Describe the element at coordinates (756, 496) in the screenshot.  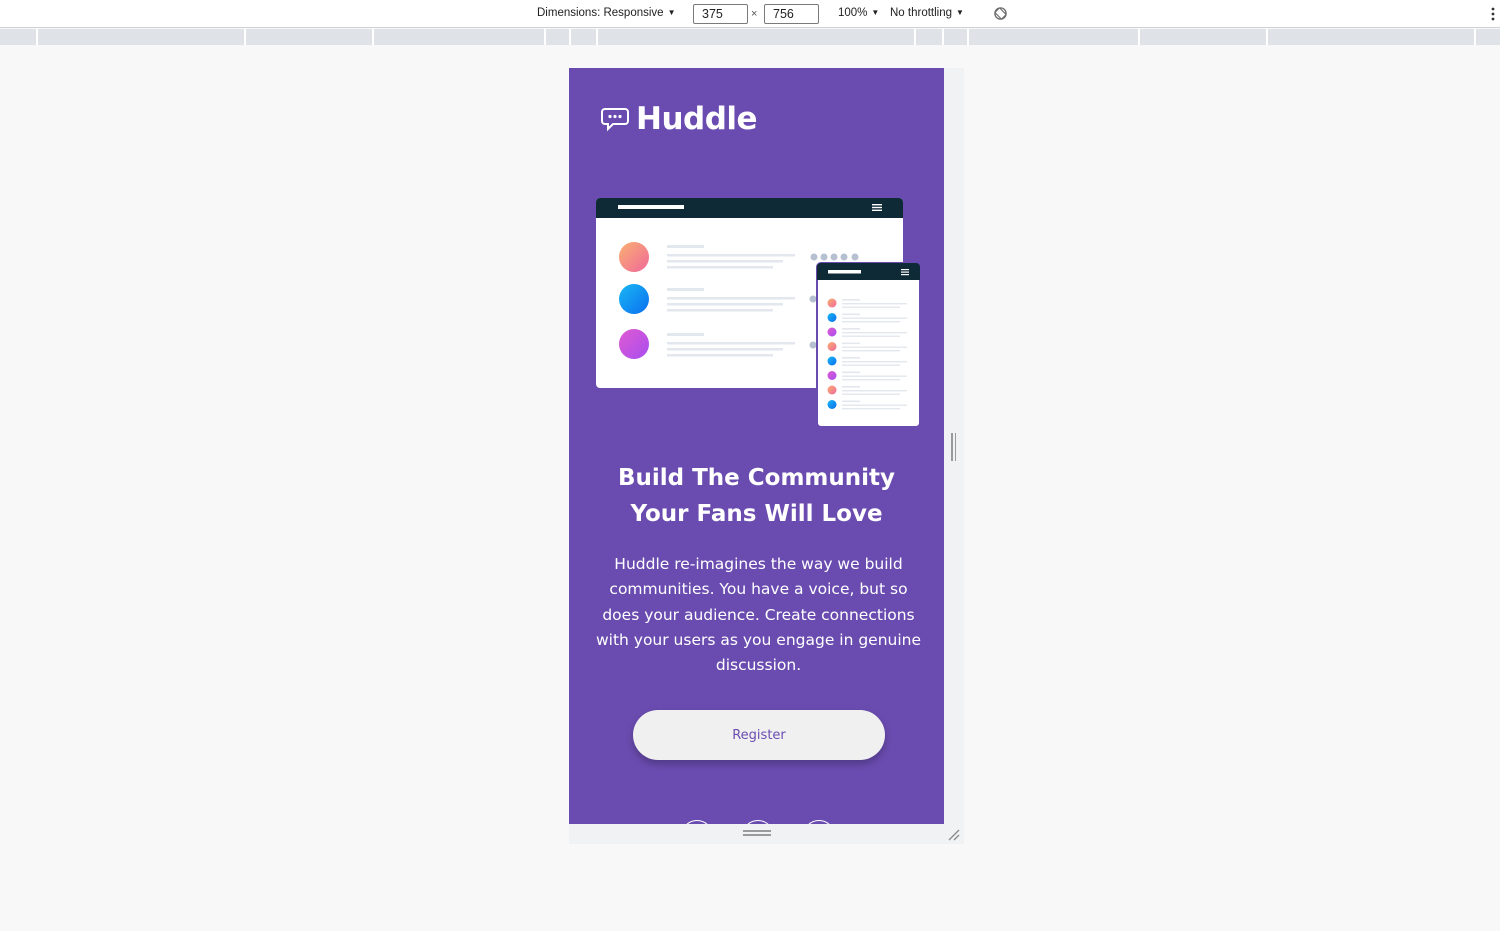
I see `page-title: Build The Community Your Fans Will Love` at that location.